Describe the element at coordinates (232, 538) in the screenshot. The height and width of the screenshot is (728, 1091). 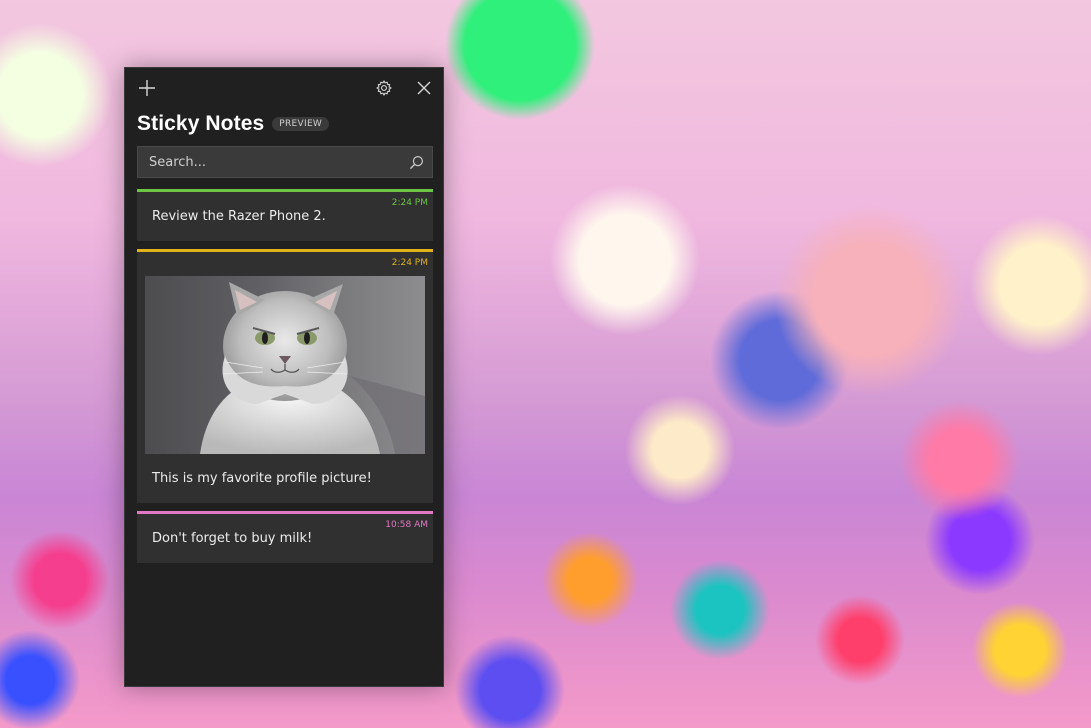
I see `note-text: Don't forget to buy milk!` at that location.